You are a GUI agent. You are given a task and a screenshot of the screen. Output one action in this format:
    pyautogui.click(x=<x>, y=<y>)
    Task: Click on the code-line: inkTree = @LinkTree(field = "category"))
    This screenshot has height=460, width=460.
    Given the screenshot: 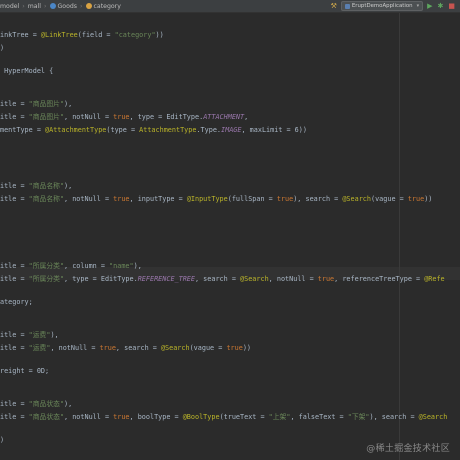 What is the action you would take?
    pyautogui.click(x=82, y=35)
    